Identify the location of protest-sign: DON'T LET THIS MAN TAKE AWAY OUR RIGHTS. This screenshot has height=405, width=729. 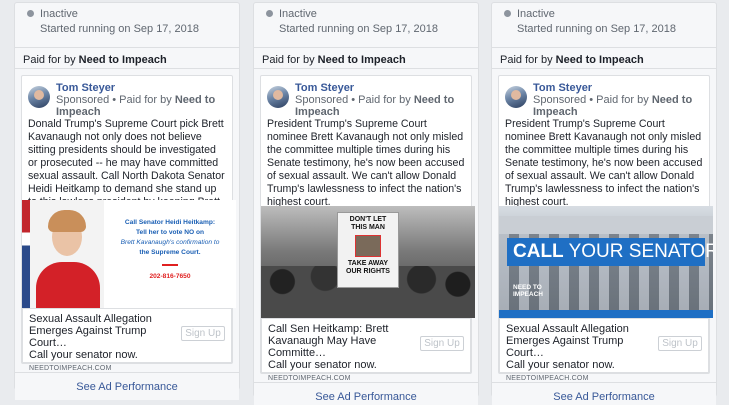
(368, 250).